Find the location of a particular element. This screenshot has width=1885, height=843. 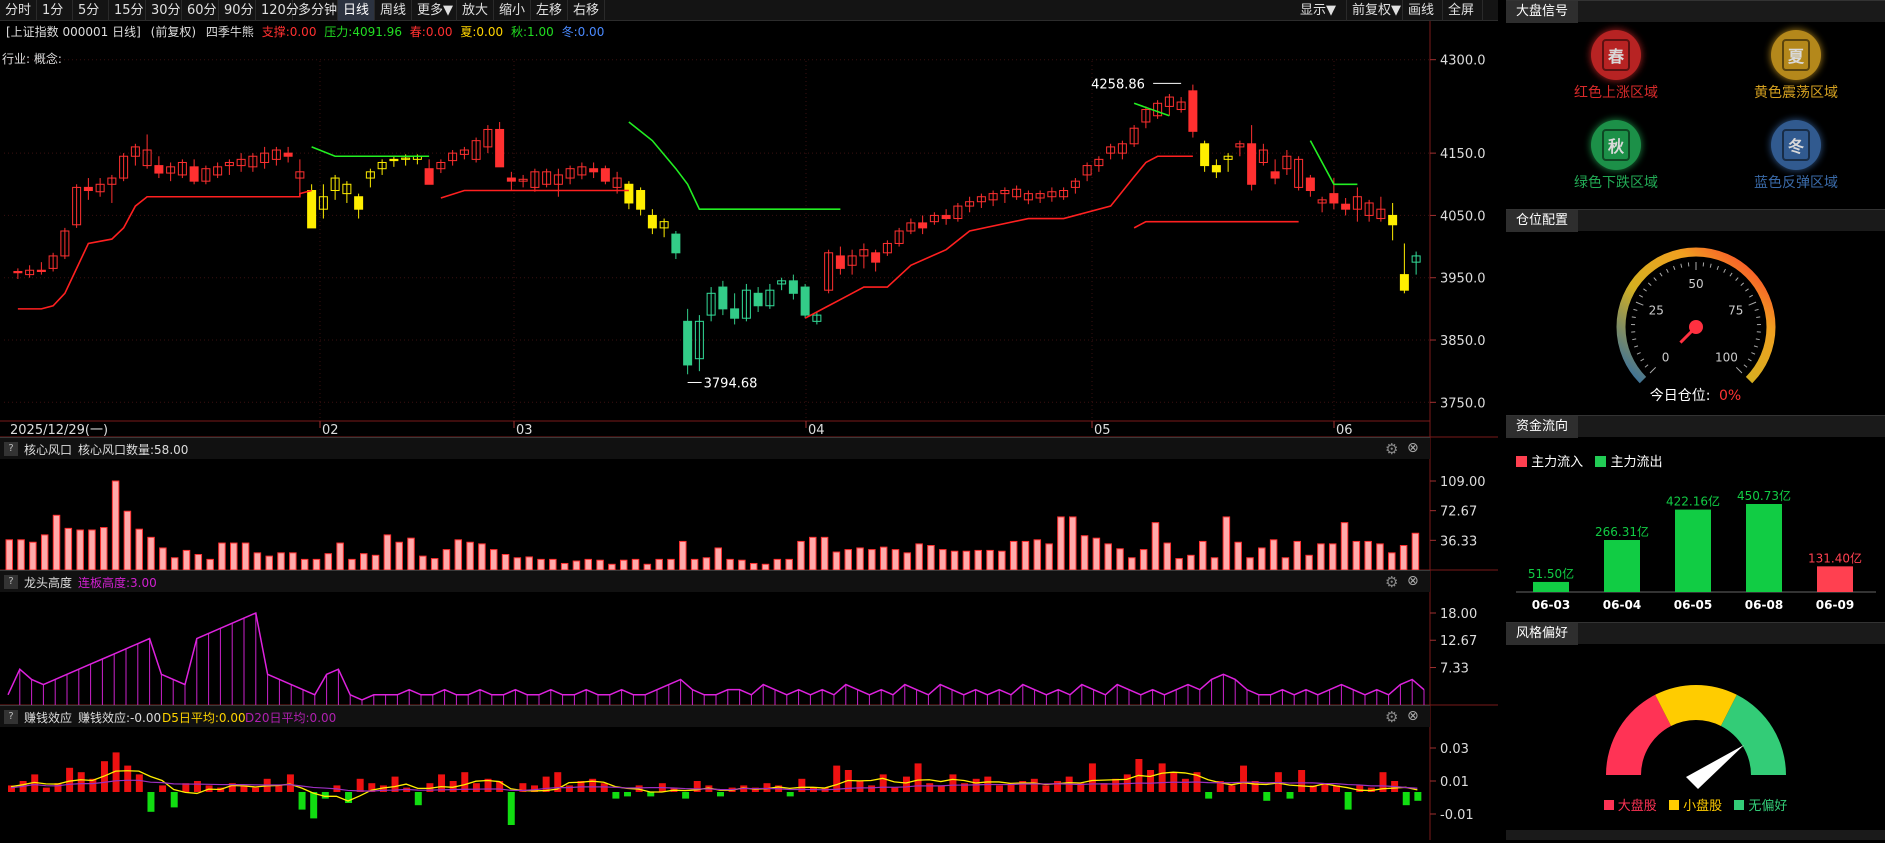

period-button-11: 更多▼ is located at coordinates (434, 10).